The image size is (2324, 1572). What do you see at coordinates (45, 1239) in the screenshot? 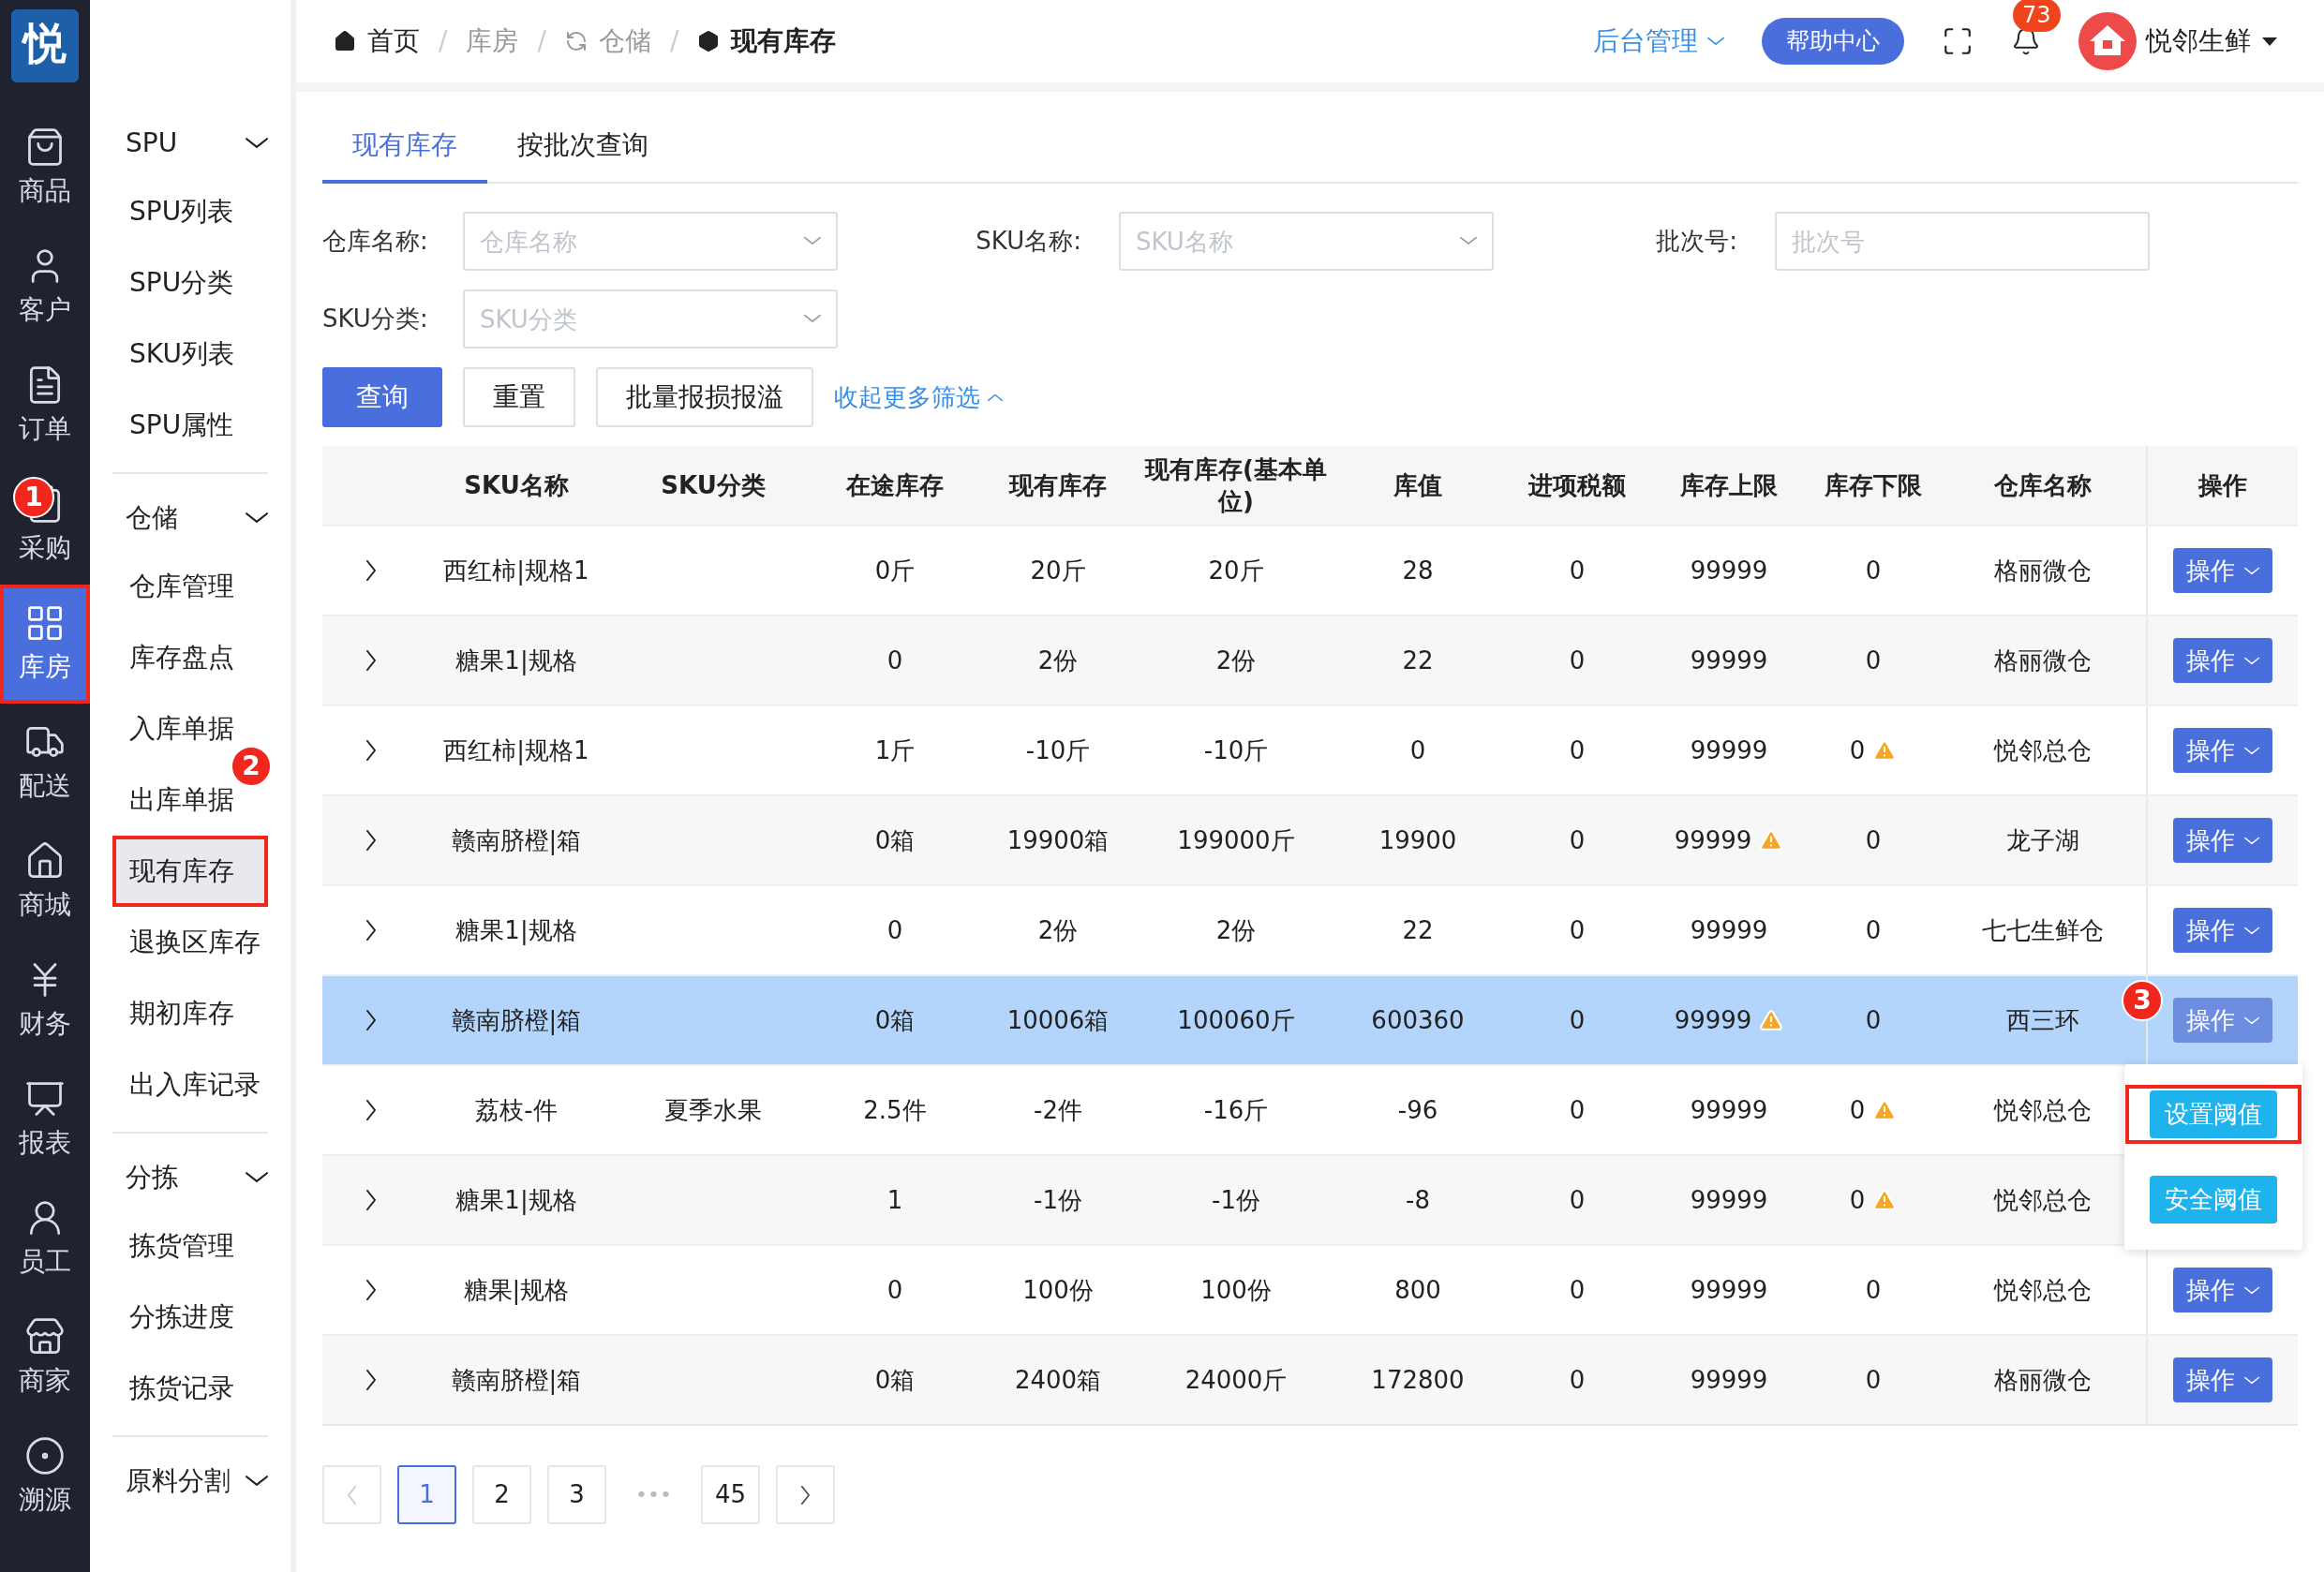
I see `nav-item: 员工` at bounding box center [45, 1239].